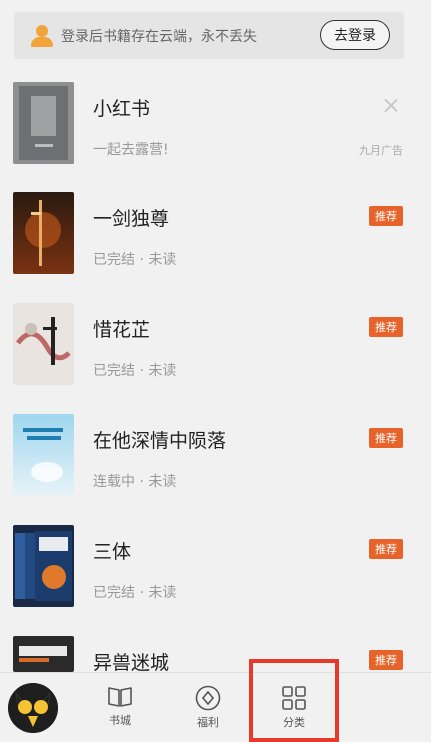 The height and width of the screenshot is (742, 431). I want to click on book-title: 三体, so click(112, 552).